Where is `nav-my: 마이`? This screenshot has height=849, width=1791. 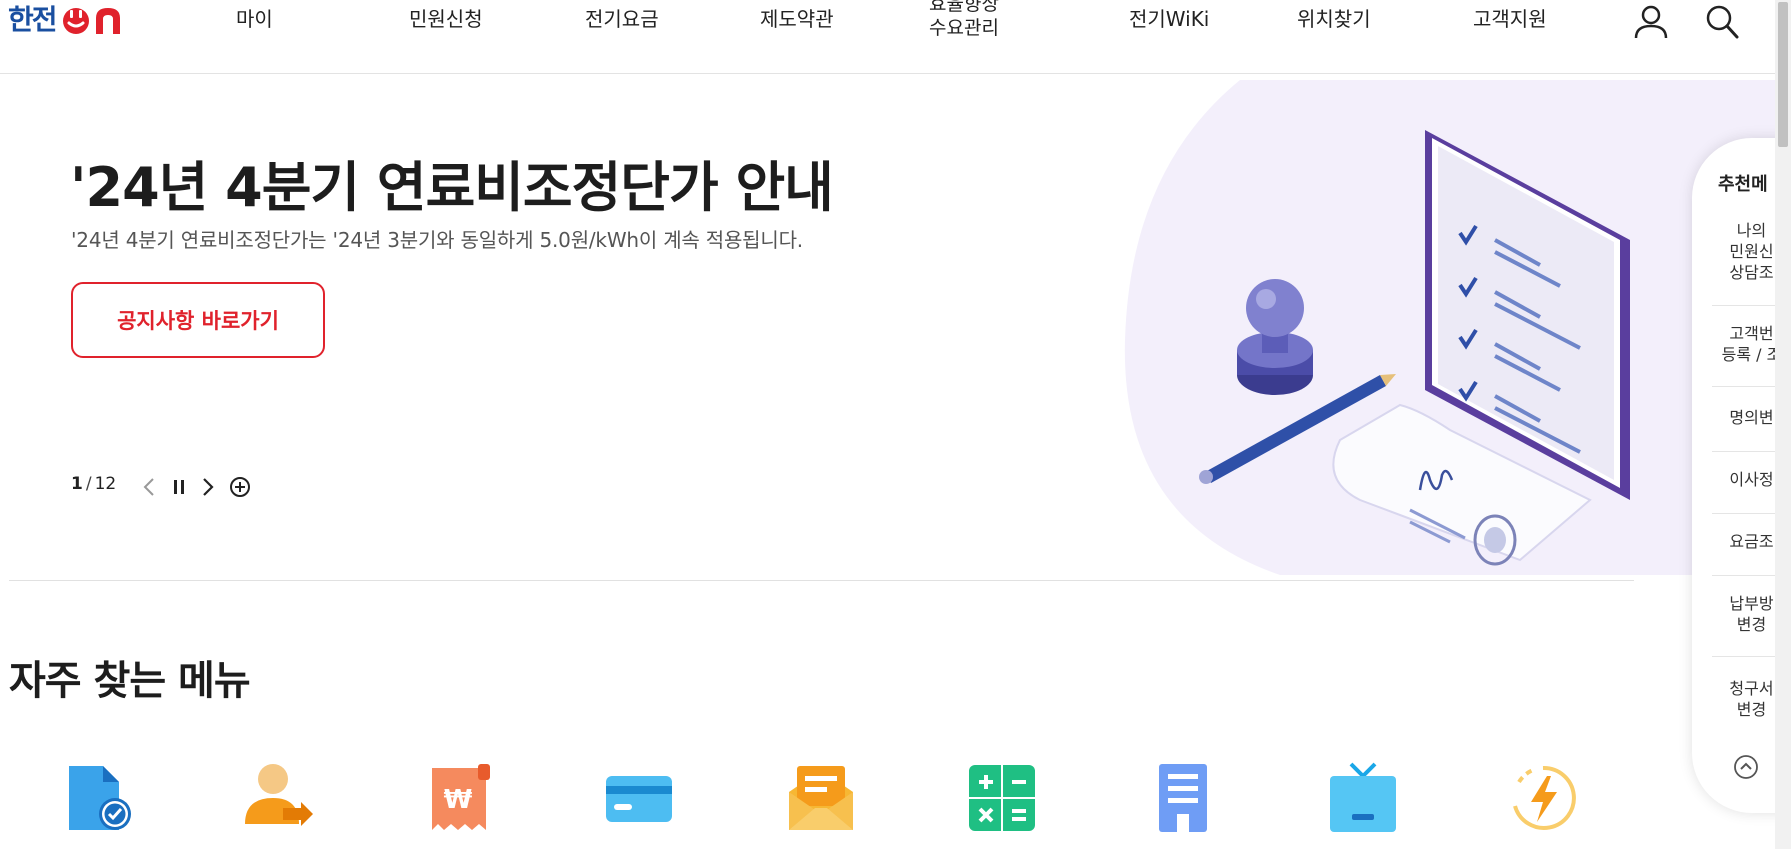 nav-my: 마이 is located at coordinates (254, 19).